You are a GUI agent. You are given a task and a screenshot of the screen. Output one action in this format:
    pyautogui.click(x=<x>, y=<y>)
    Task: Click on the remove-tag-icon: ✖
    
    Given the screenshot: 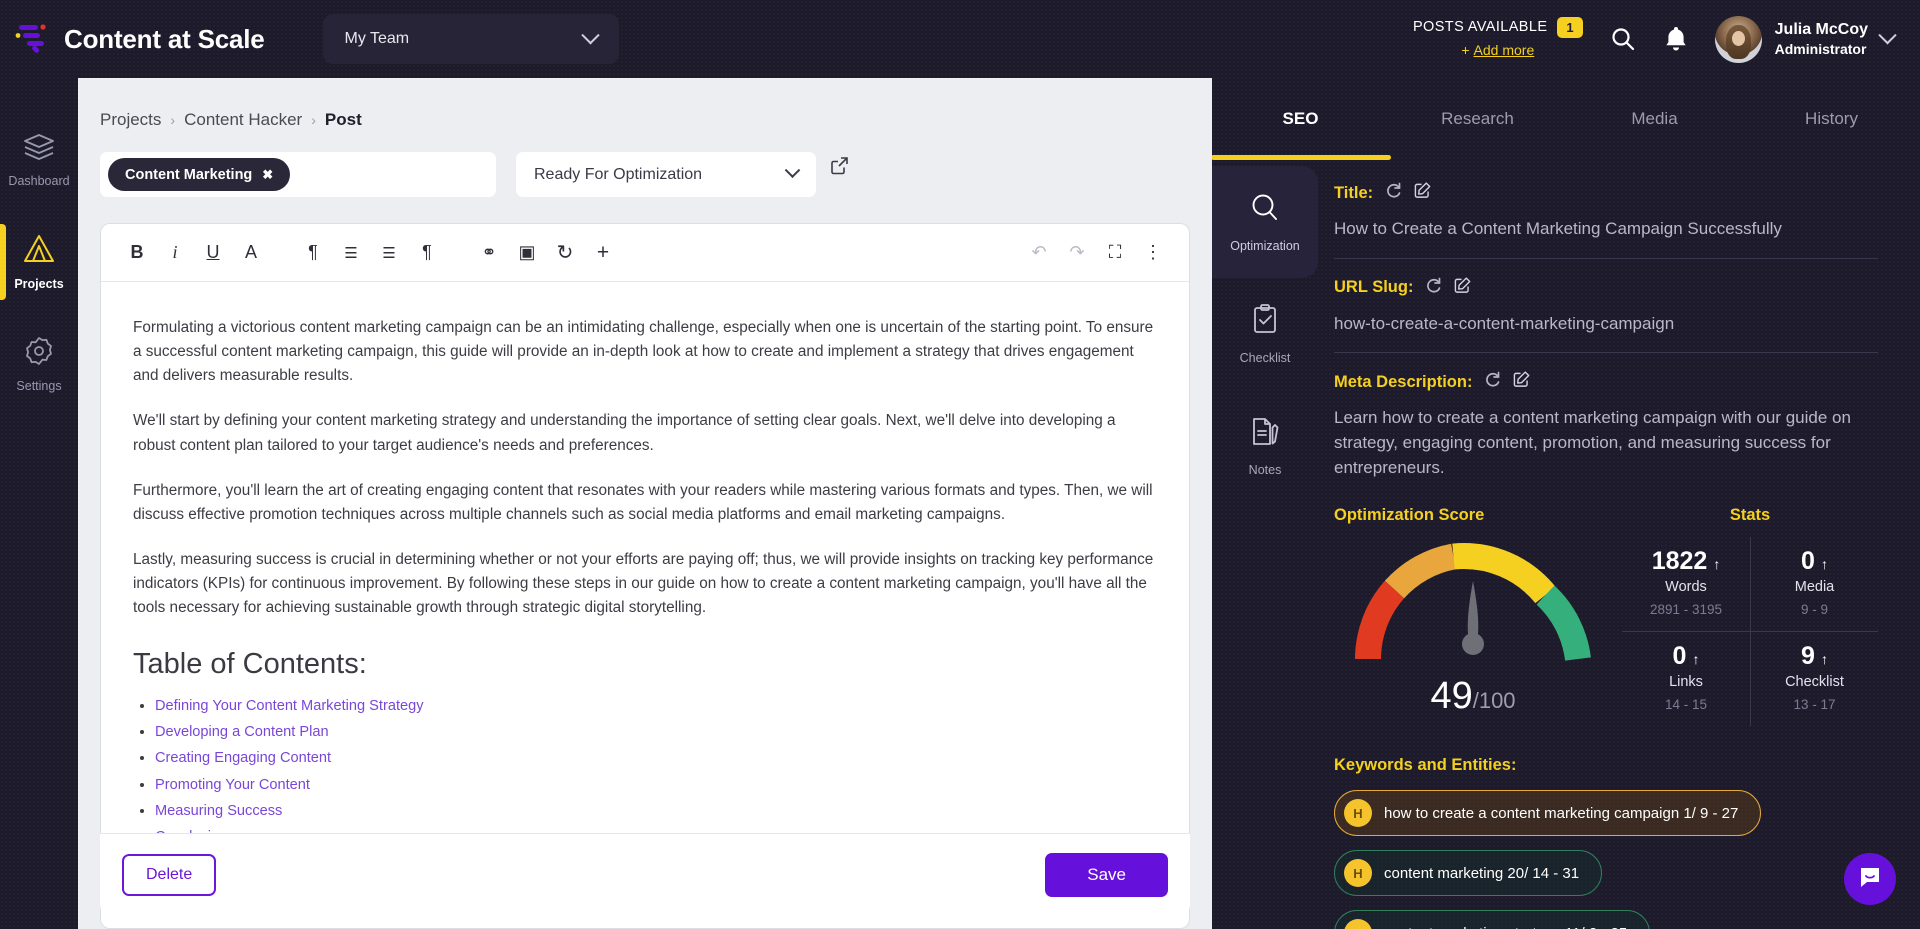 What is the action you would take?
    pyautogui.click(x=267, y=175)
    